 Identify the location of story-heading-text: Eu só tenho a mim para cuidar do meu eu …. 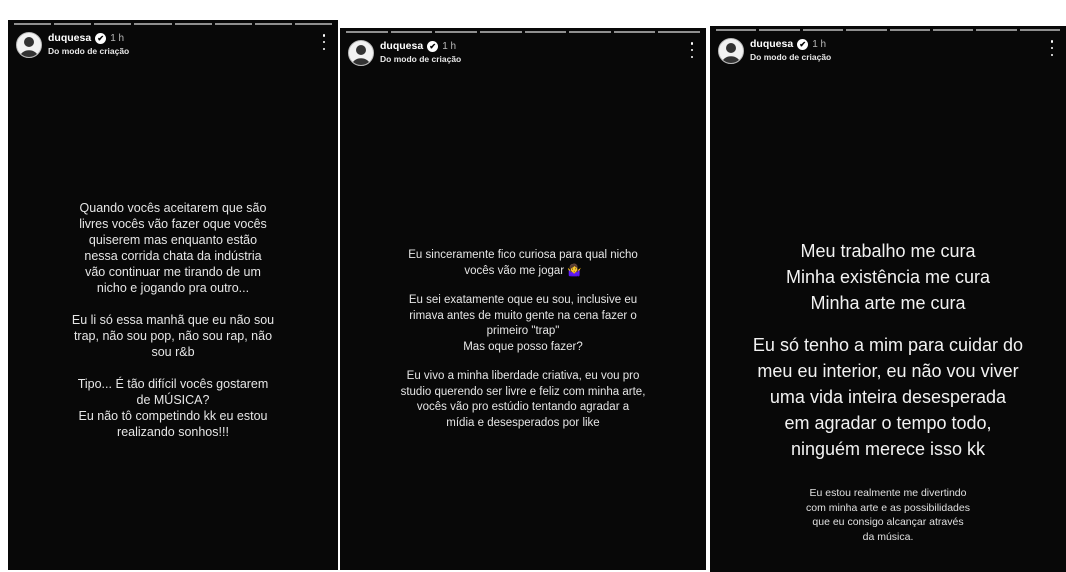
(888, 397).